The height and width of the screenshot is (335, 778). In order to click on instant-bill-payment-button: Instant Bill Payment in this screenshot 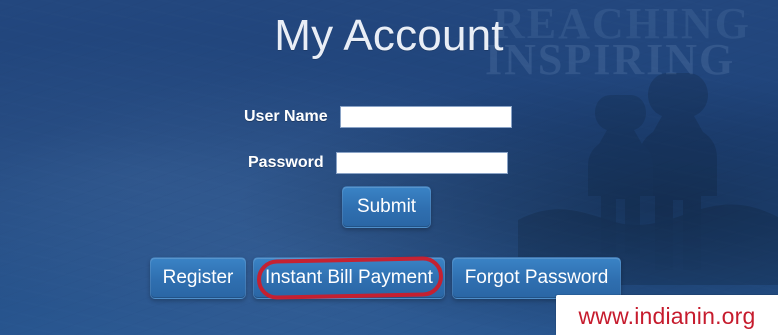, I will do `click(349, 278)`.